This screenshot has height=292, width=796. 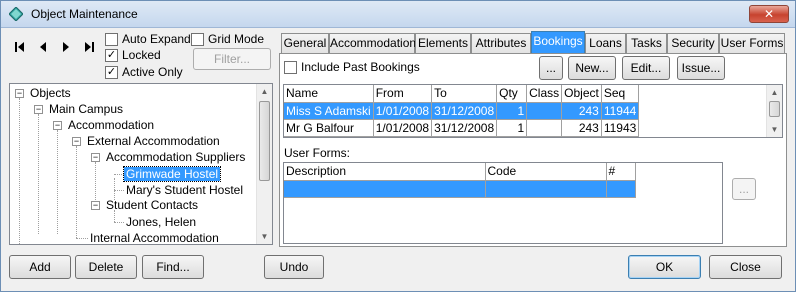 What do you see at coordinates (144, 72) in the screenshot?
I see `active-only-checkbox: ✓ Active Only` at bounding box center [144, 72].